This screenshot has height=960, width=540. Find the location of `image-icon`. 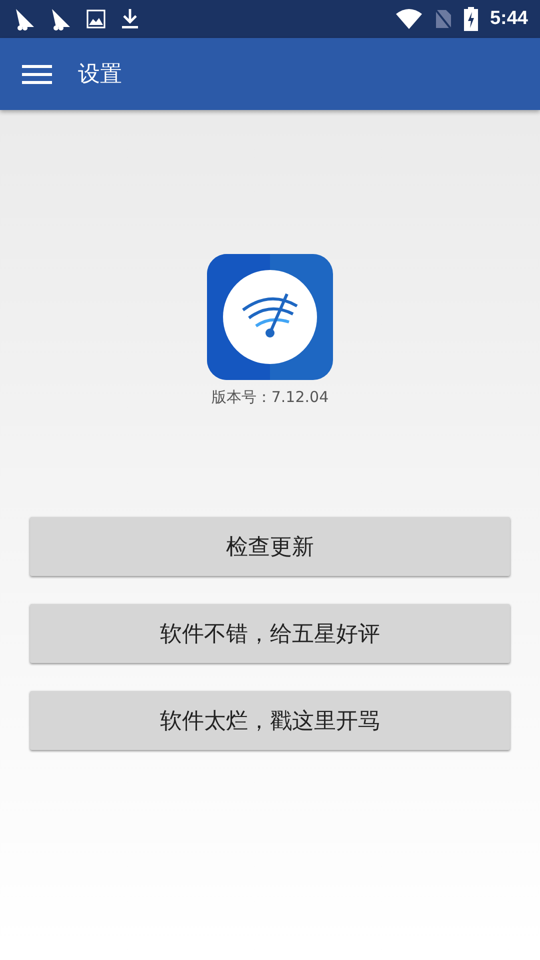

image-icon is located at coordinates (96, 19).